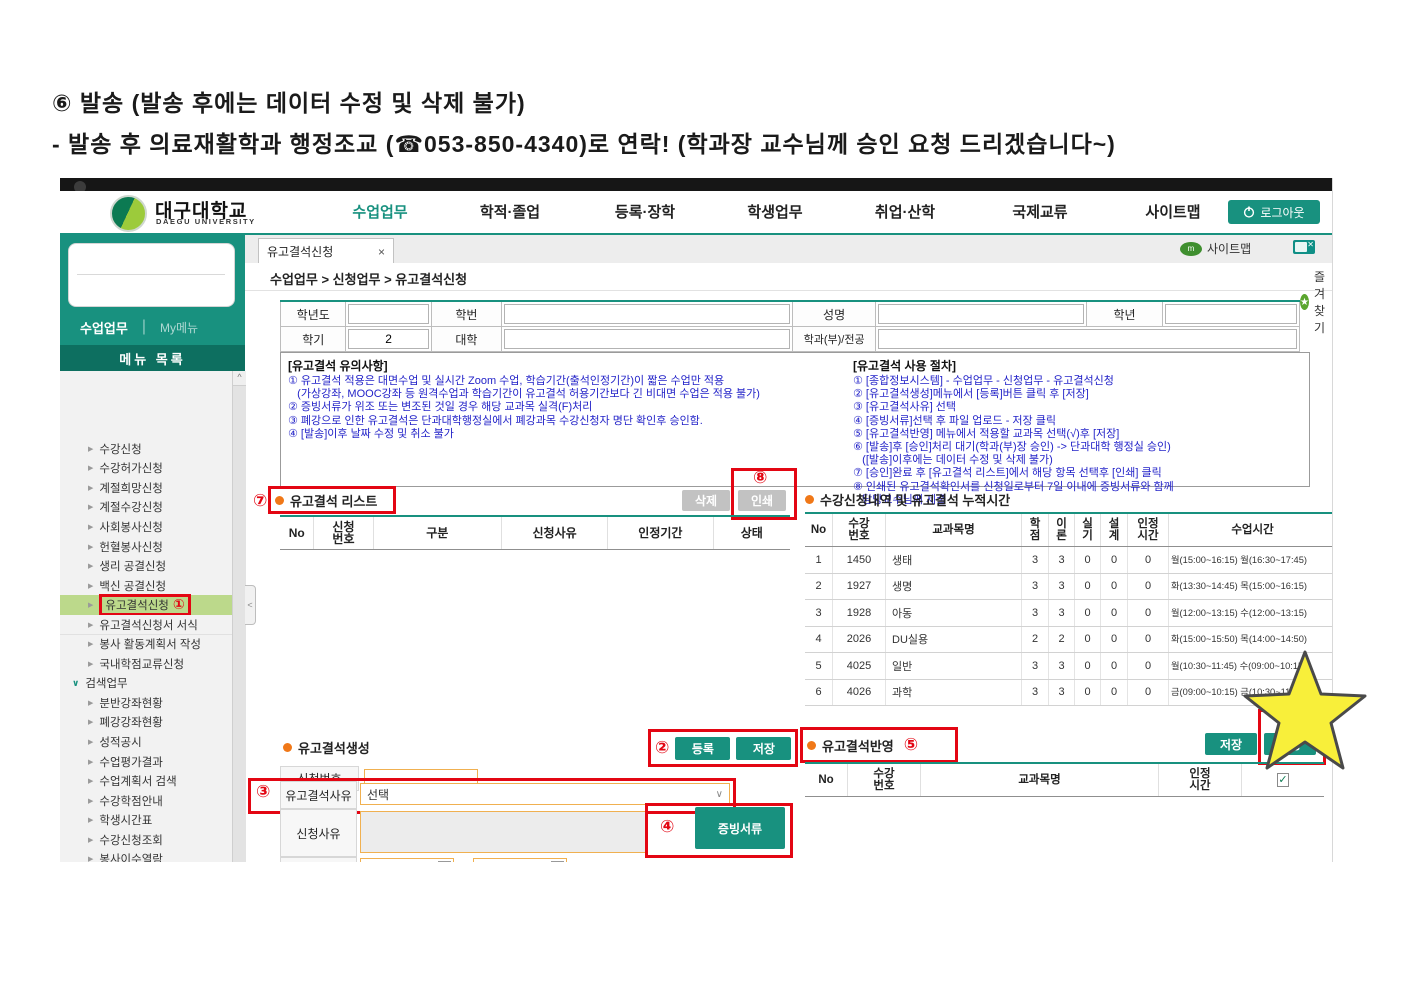 This screenshot has width=1403, height=992. Describe the element at coordinates (1231, 314) in the screenshot. I see `grade-input` at that location.